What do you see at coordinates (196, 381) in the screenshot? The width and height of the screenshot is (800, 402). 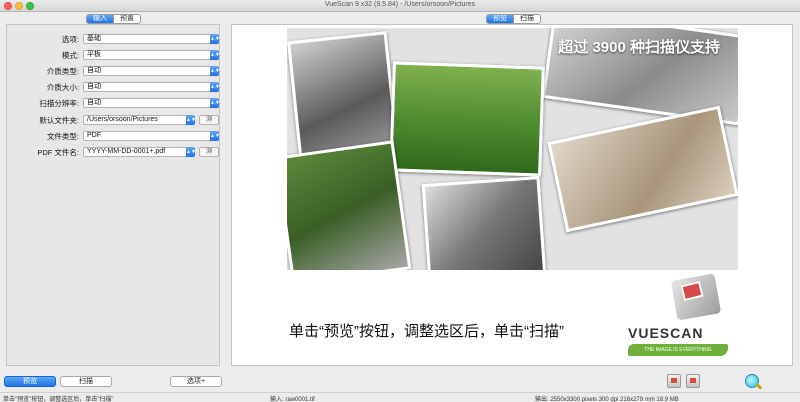 I see `options-plus-button: 选项+` at bounding box center [196, 381].